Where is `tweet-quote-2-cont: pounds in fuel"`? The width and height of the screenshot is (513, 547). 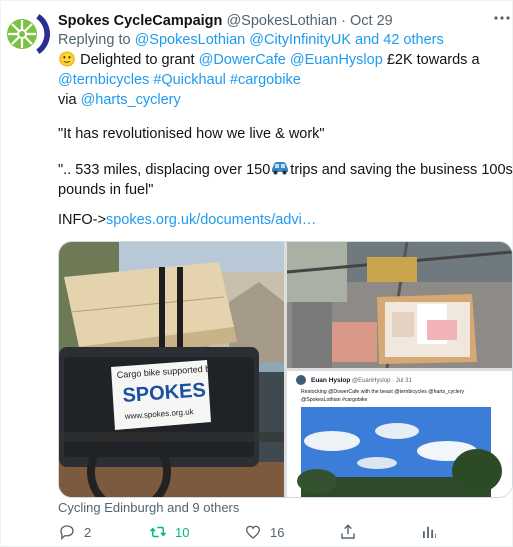
tweet-quote-2-cont: pounds in fuel" is located at coordinates (106, 190).